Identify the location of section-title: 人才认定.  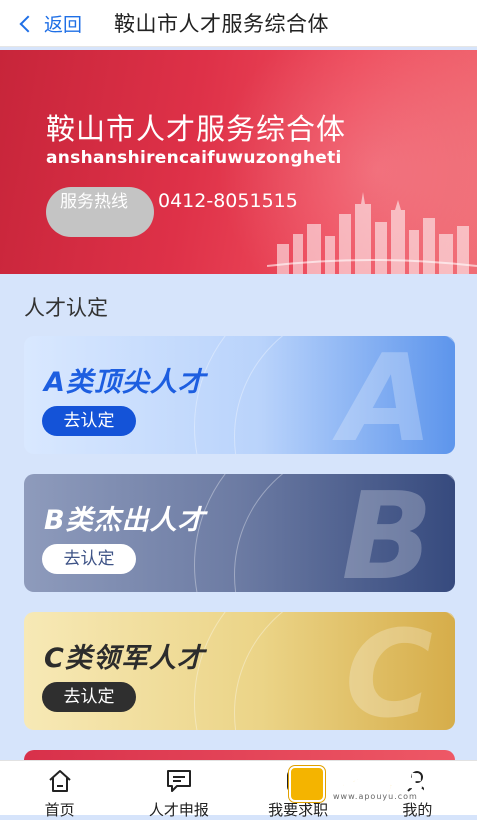
(66, 308).